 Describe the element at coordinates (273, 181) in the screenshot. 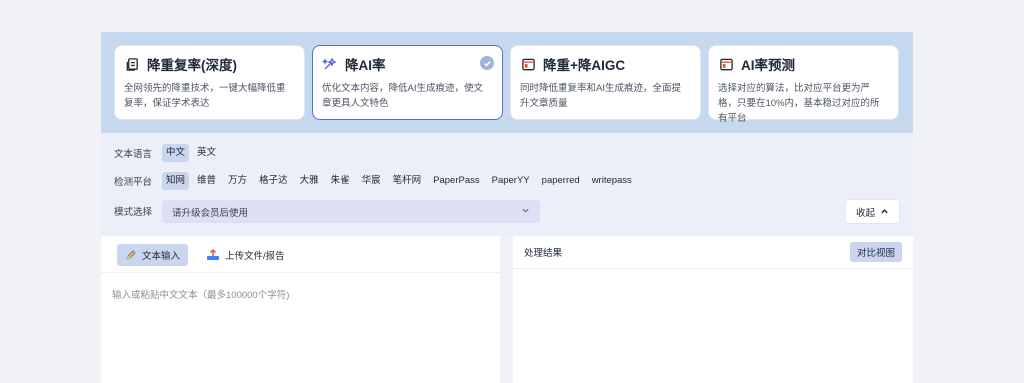

I see `platform-option: 格子达` at that location.